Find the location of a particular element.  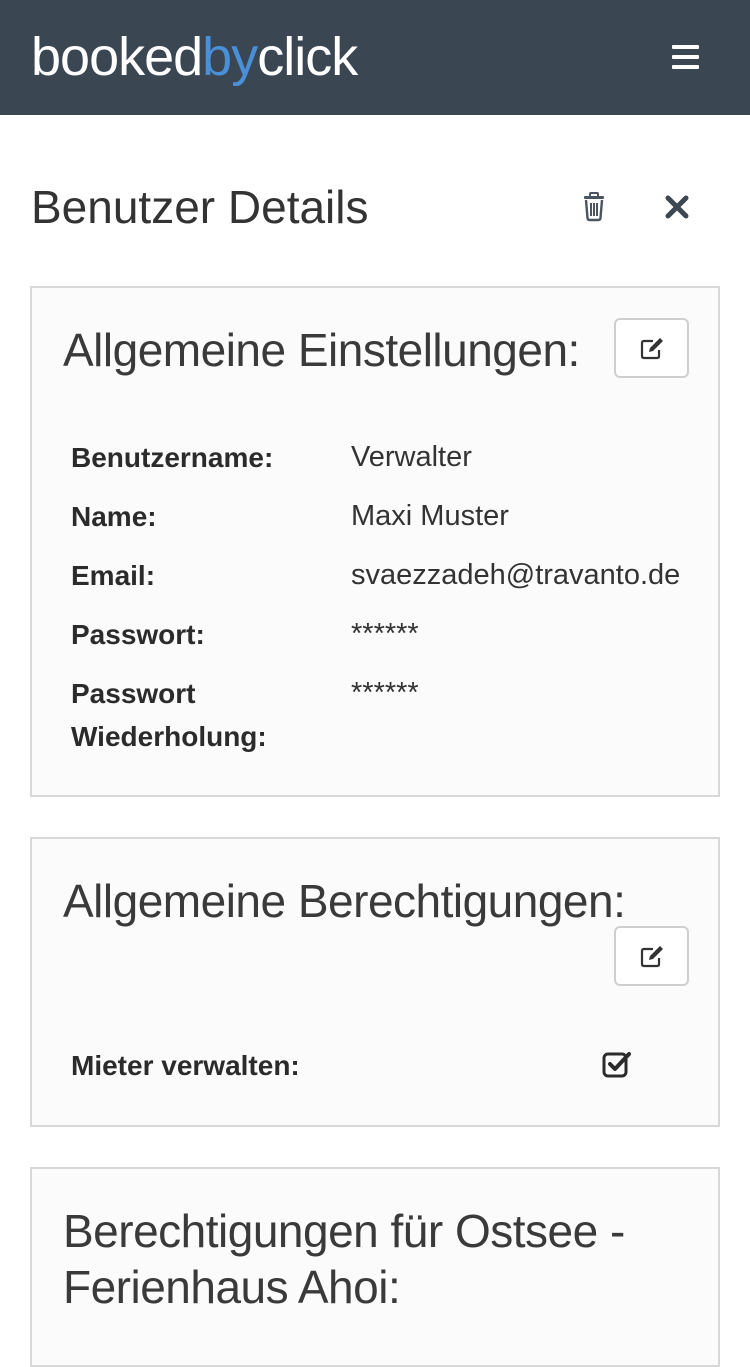

close-button is located at coordinates (677, 207).